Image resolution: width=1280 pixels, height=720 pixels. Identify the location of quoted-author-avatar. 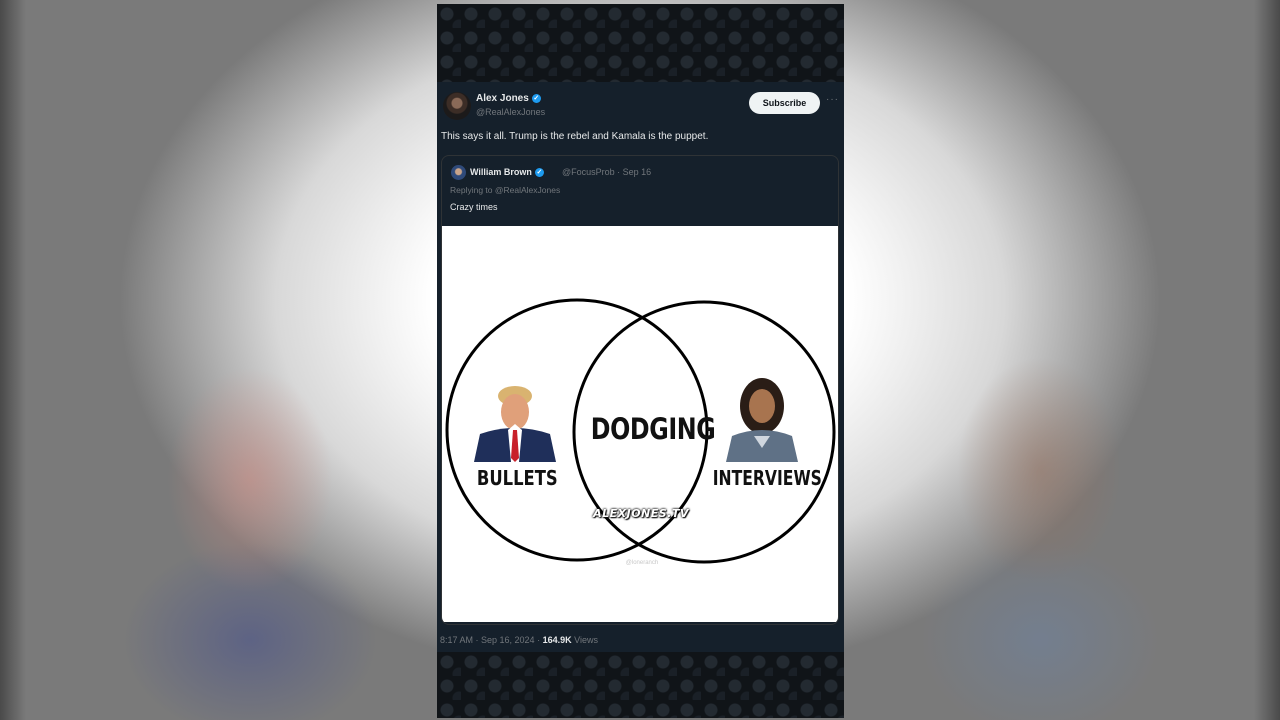
(458, 172).